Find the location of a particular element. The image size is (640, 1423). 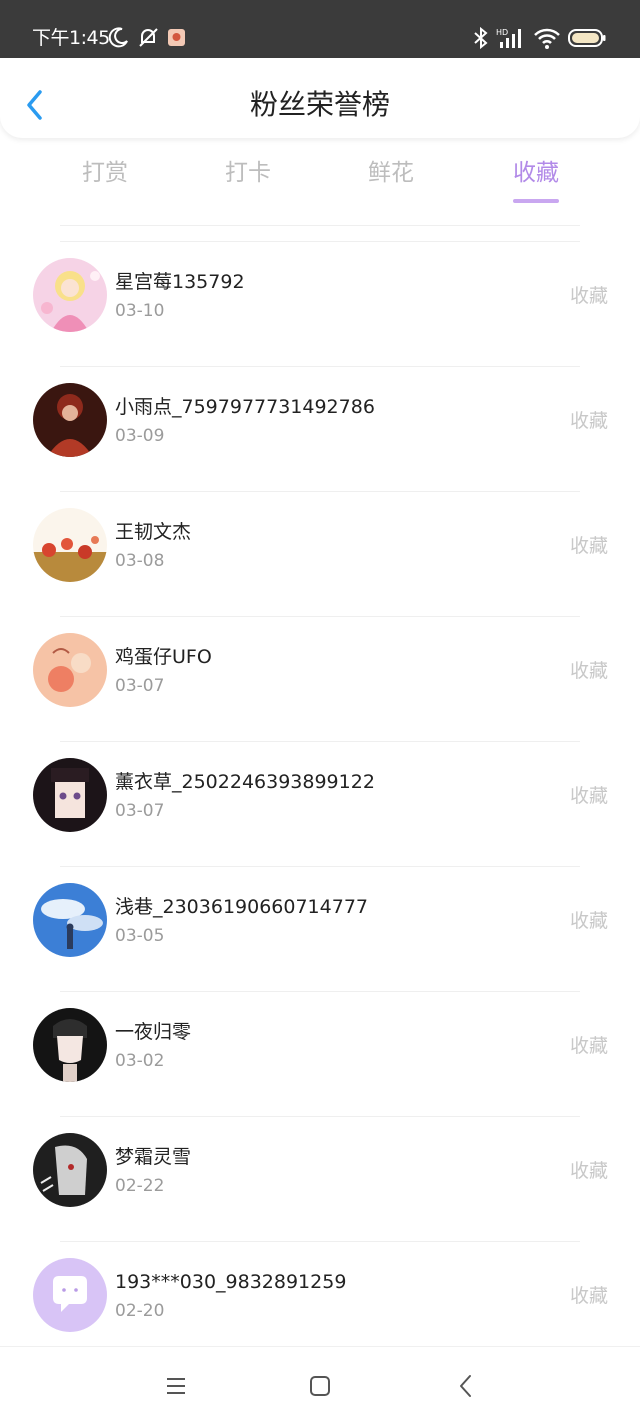

system-nav-bar is located at coordinates (320, 1384).